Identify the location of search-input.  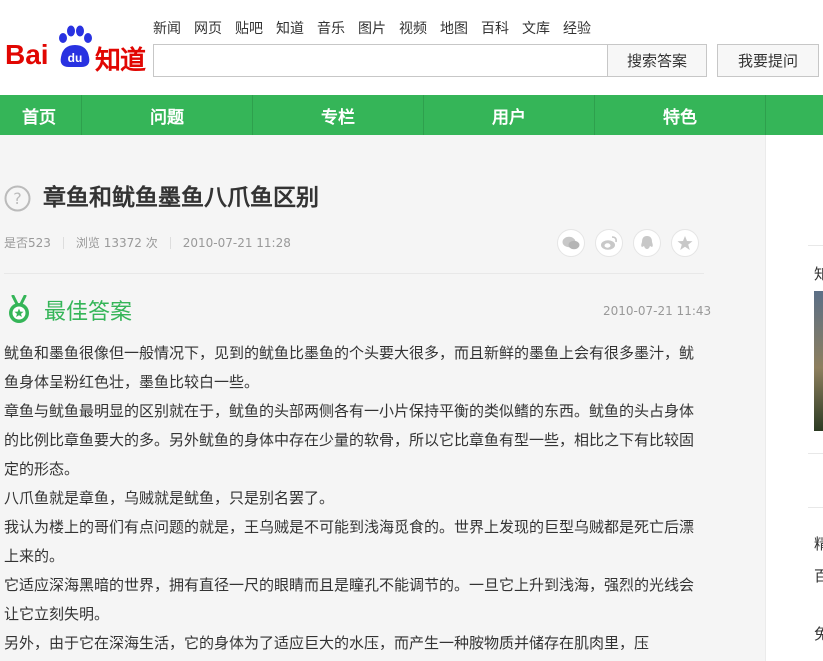
(380, 60).